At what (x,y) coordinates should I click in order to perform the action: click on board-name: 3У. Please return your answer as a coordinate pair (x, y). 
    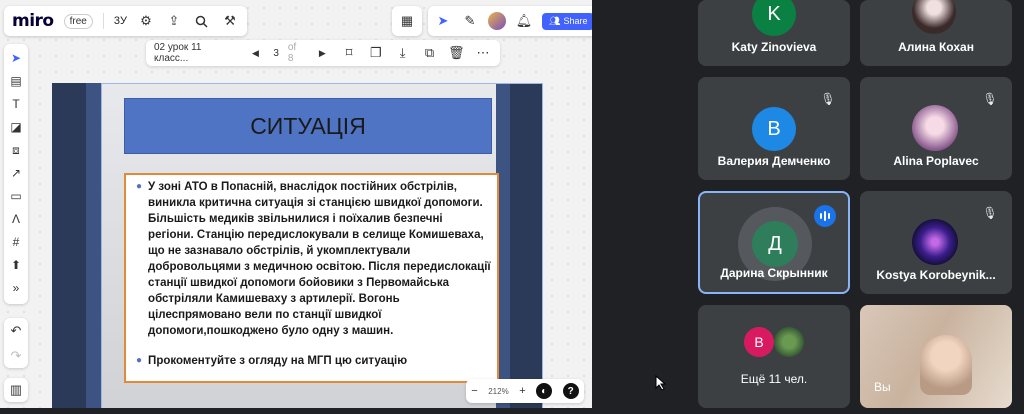
    Looking at the image, I should click on (120, 21).